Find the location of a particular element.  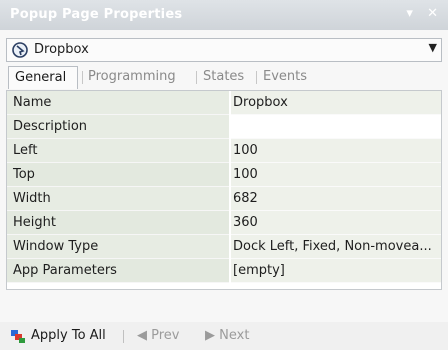

prev-button: ◀ Prev is located at coordinates (158, 335).